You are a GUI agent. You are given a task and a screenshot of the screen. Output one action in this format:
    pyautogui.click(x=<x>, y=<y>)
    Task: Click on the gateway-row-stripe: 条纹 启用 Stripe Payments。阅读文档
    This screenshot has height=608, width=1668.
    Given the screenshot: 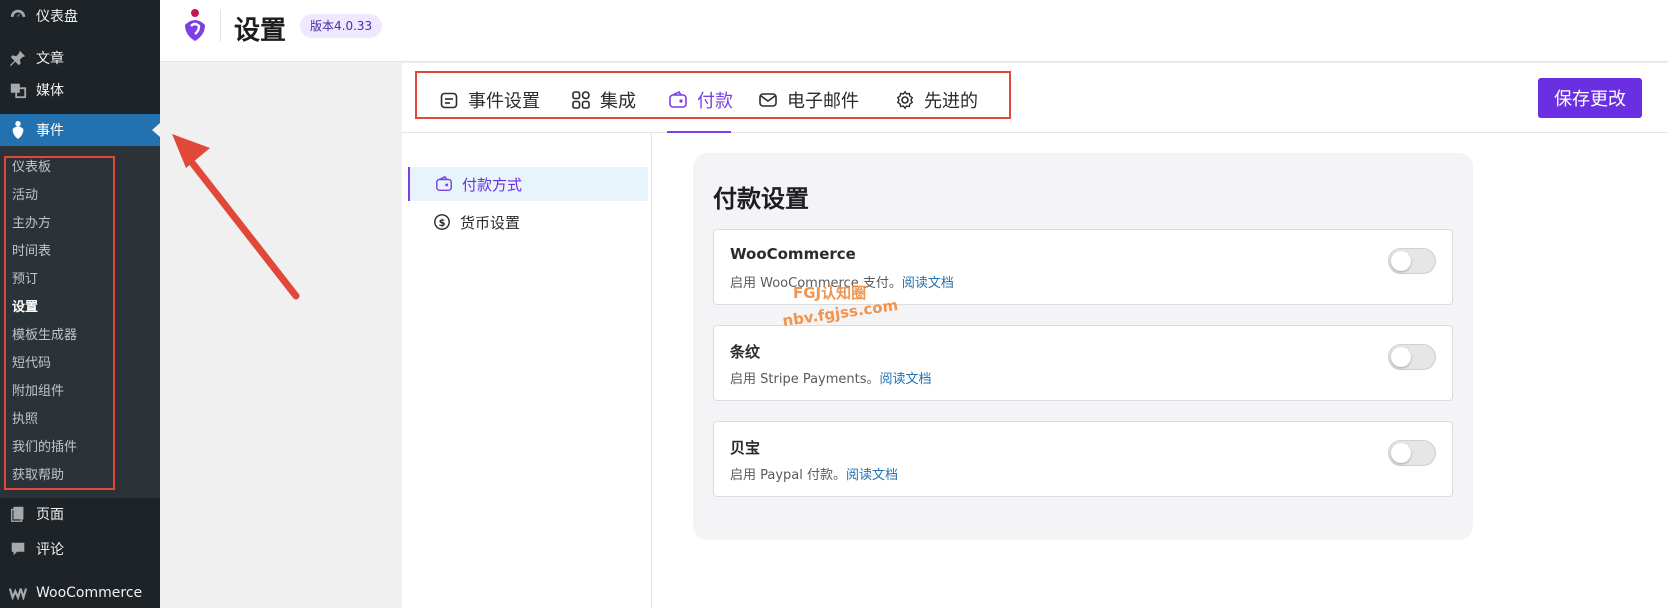 What is the action you would take?
    pyautogui.click(x=1083, y=363)
    